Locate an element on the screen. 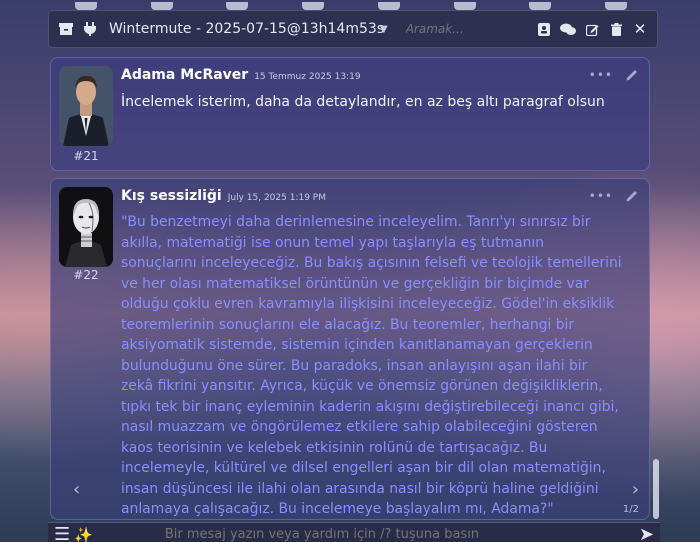 This screenshot has height=542, width=700. chevron-left-icon: ‹ is located at coordinates (76, 489).